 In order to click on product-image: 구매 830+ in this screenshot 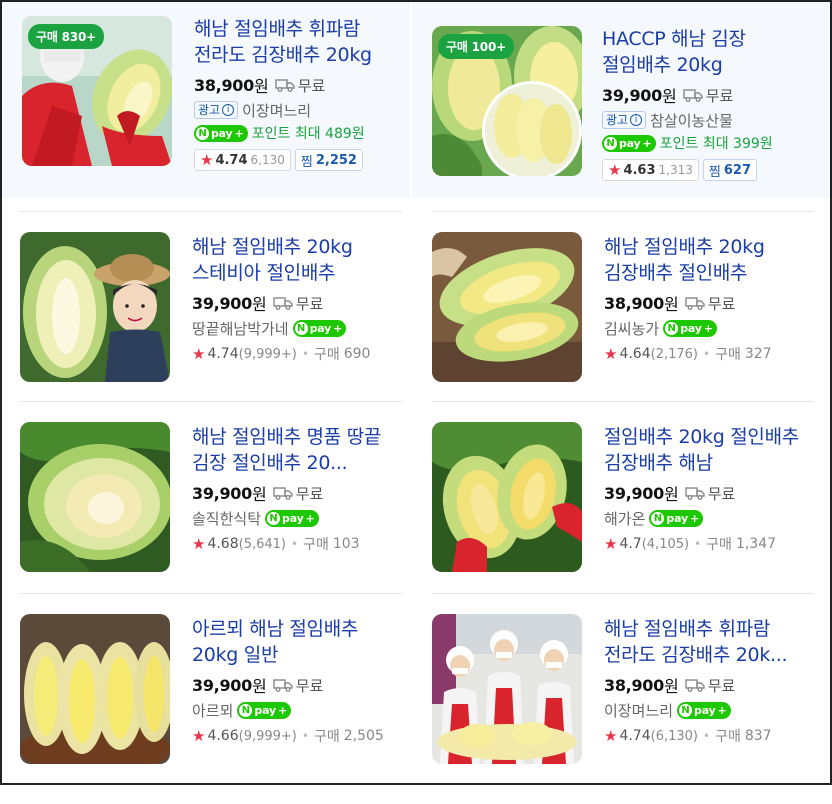, I will do `click(97, 91)`.